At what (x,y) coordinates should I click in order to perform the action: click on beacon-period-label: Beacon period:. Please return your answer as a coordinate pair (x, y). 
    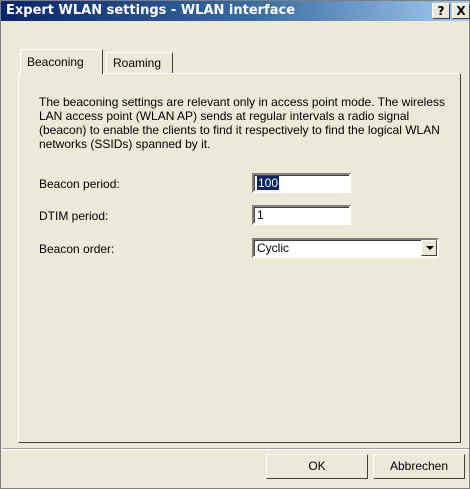
    Looking at the image, I should click on (79, 184).